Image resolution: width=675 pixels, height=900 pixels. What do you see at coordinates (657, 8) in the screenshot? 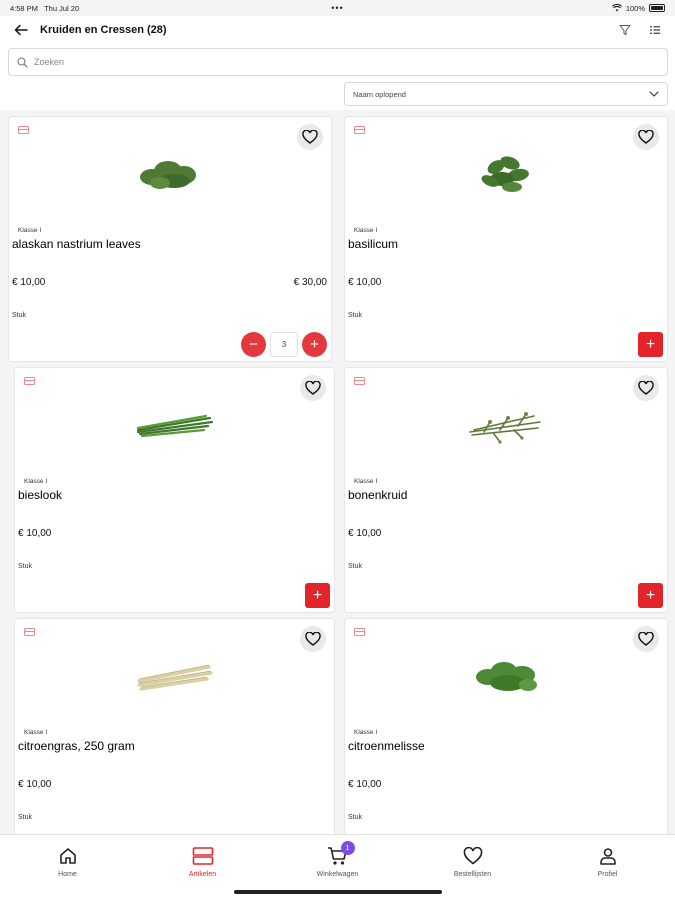
I see `battery-icon` at bounding box center [657, 8].